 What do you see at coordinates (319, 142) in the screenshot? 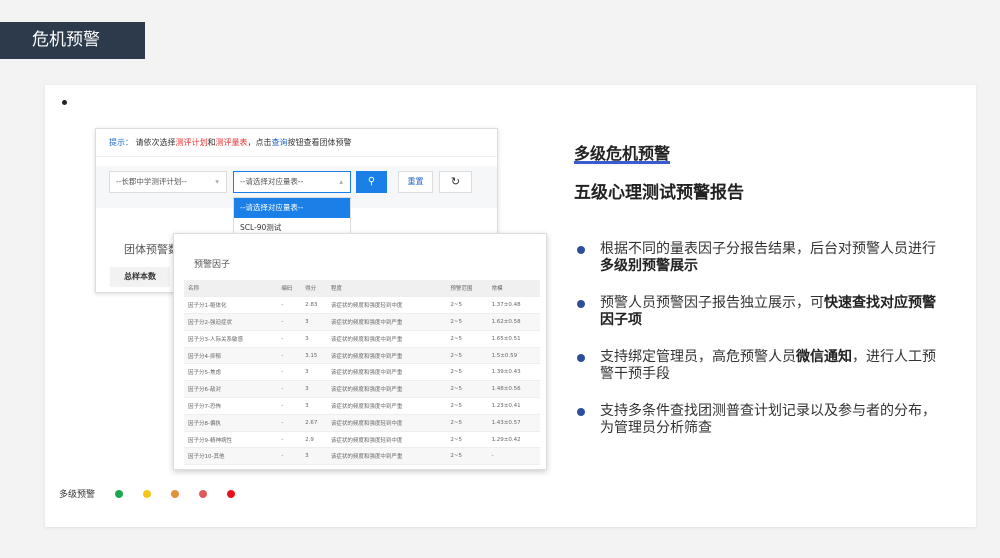
I see `tip-text: 按钮查看团体预警` at bounding box center [319, 142].